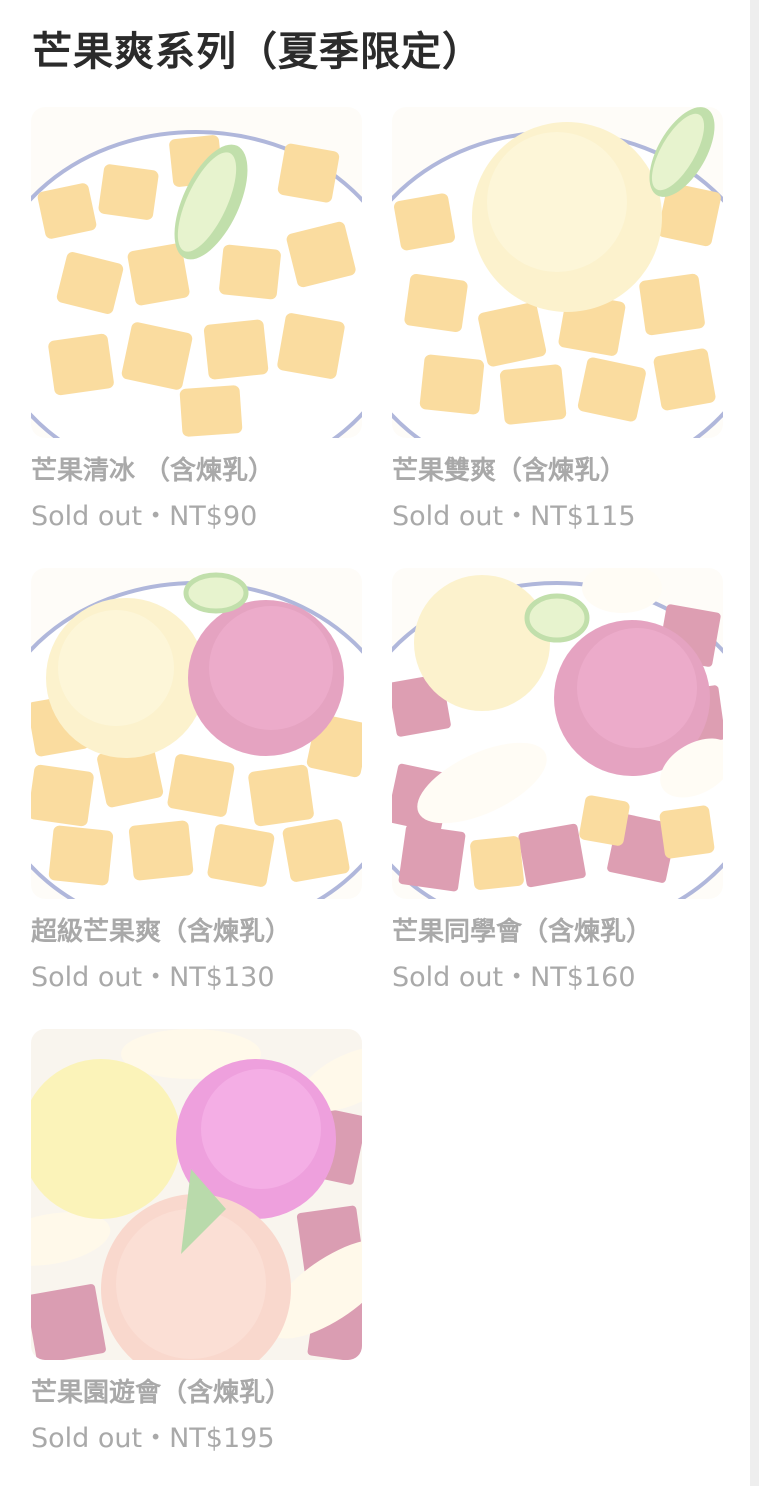 The height and width of the screenshot is (1490, 759). I want to click on product-price: NT$195, so click(222, 1438).